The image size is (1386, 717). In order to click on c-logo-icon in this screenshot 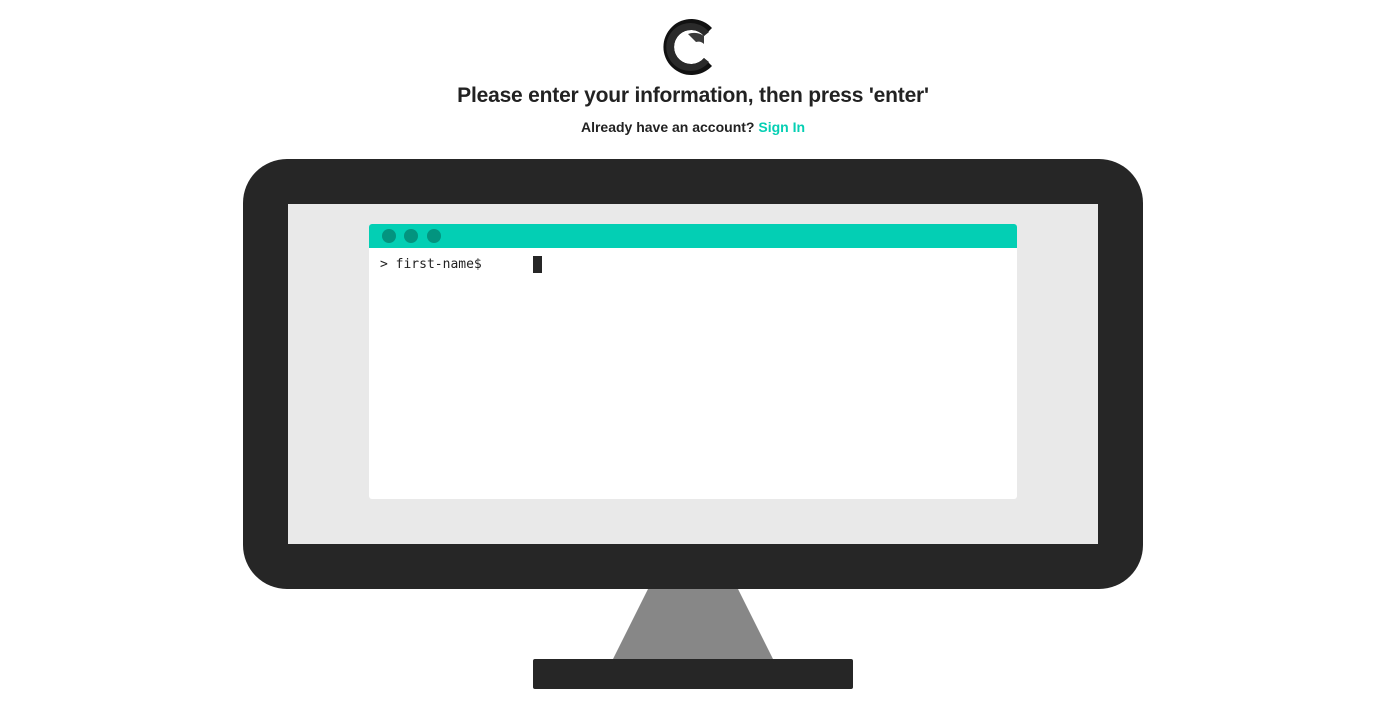, I will do `click(692, 47)`.